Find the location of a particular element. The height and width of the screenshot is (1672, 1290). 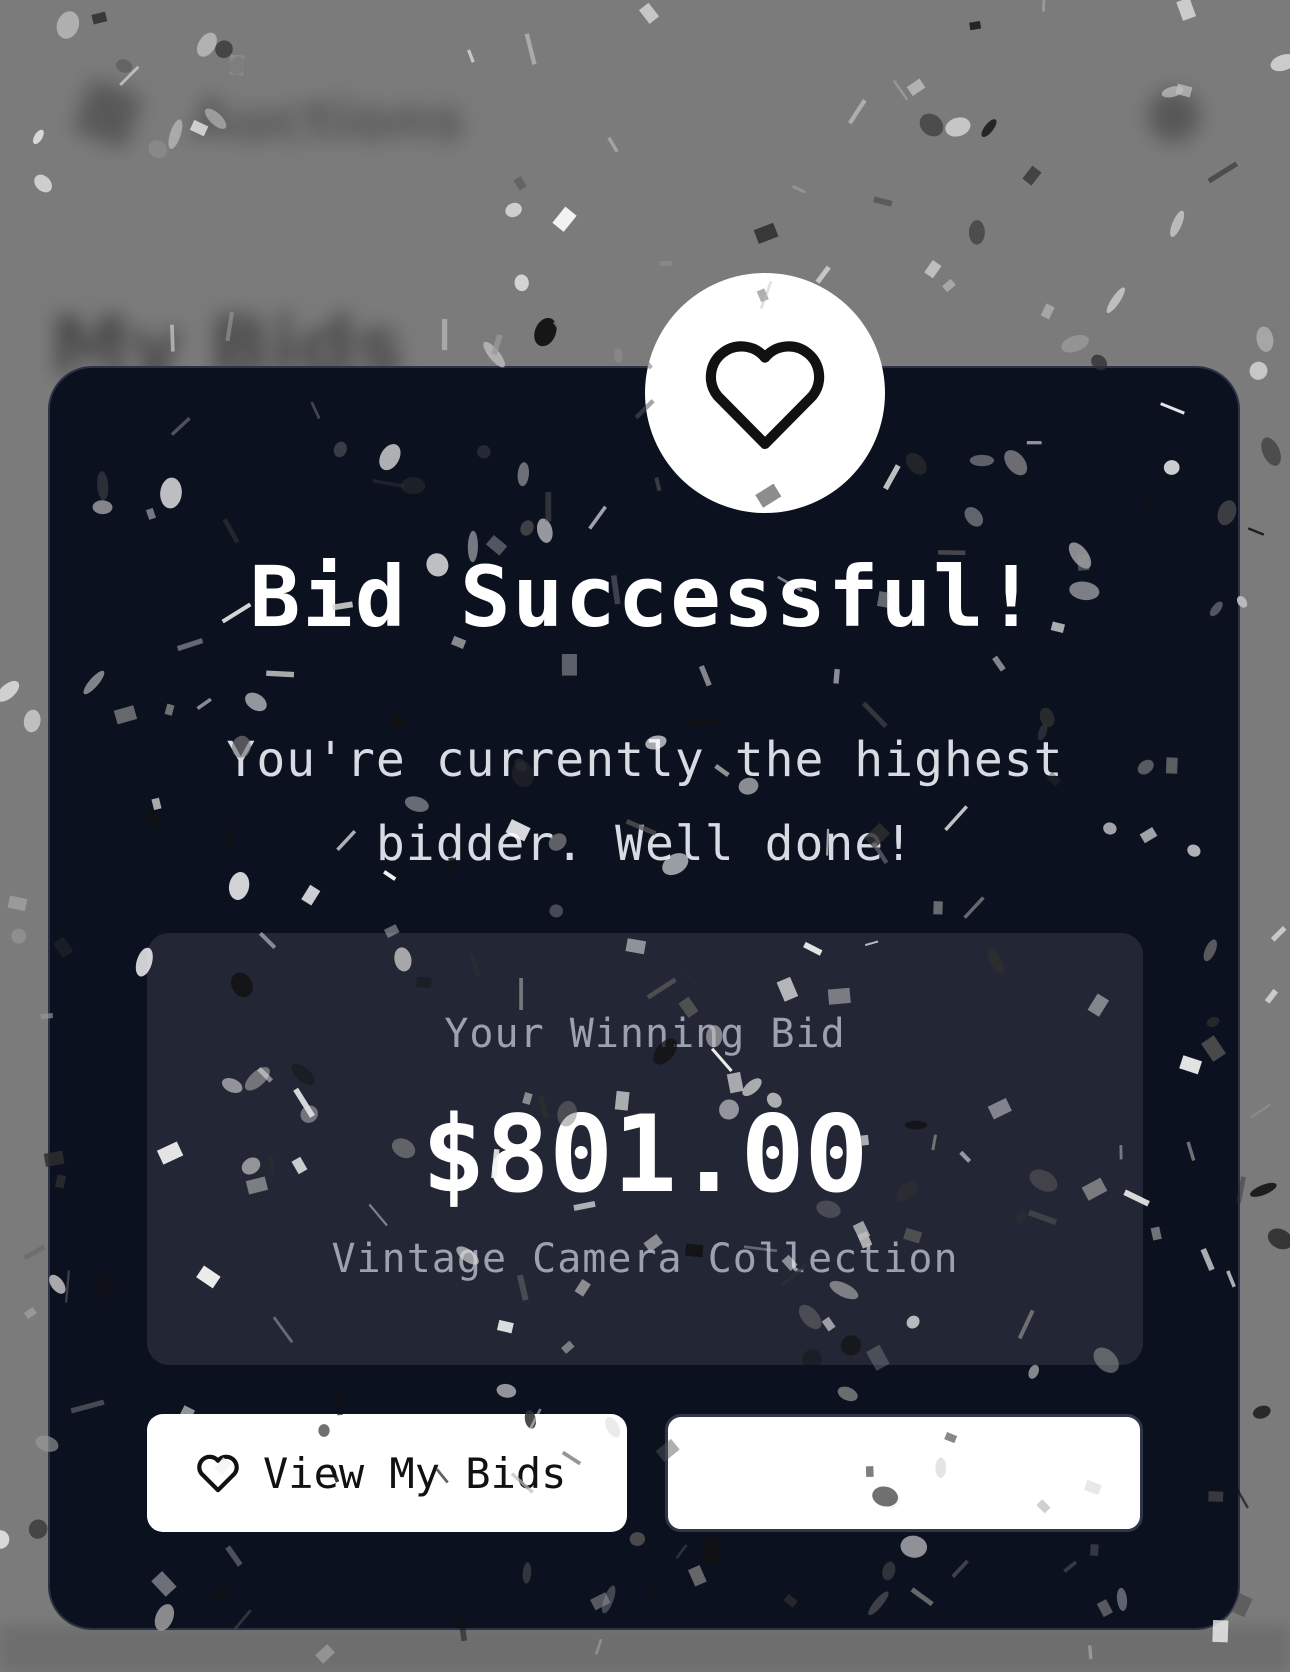

view-my-bids-label: View My Bids is located at coordinates (415, 1473).